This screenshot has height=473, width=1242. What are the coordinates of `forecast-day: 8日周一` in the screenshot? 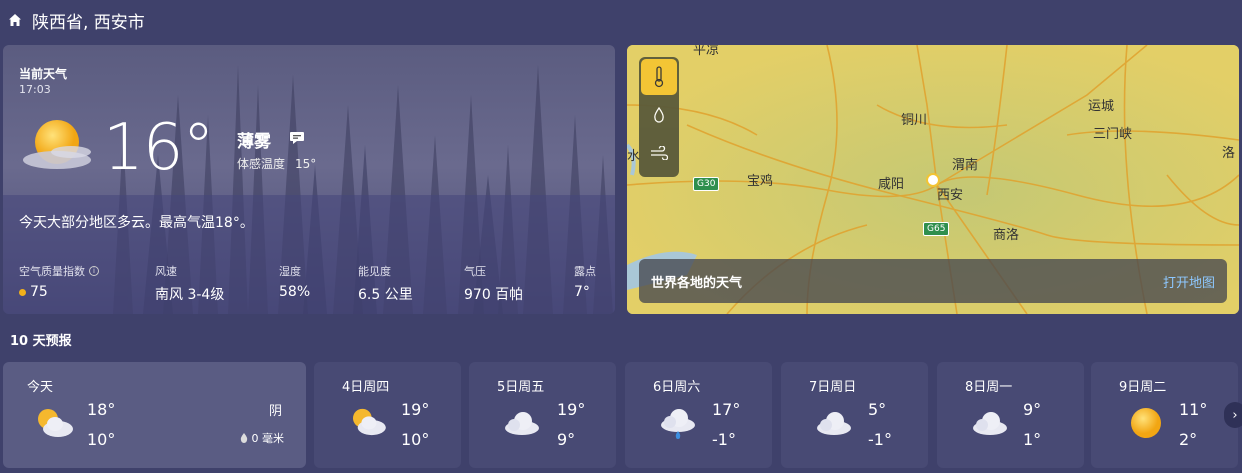 It's located at (989, 387).